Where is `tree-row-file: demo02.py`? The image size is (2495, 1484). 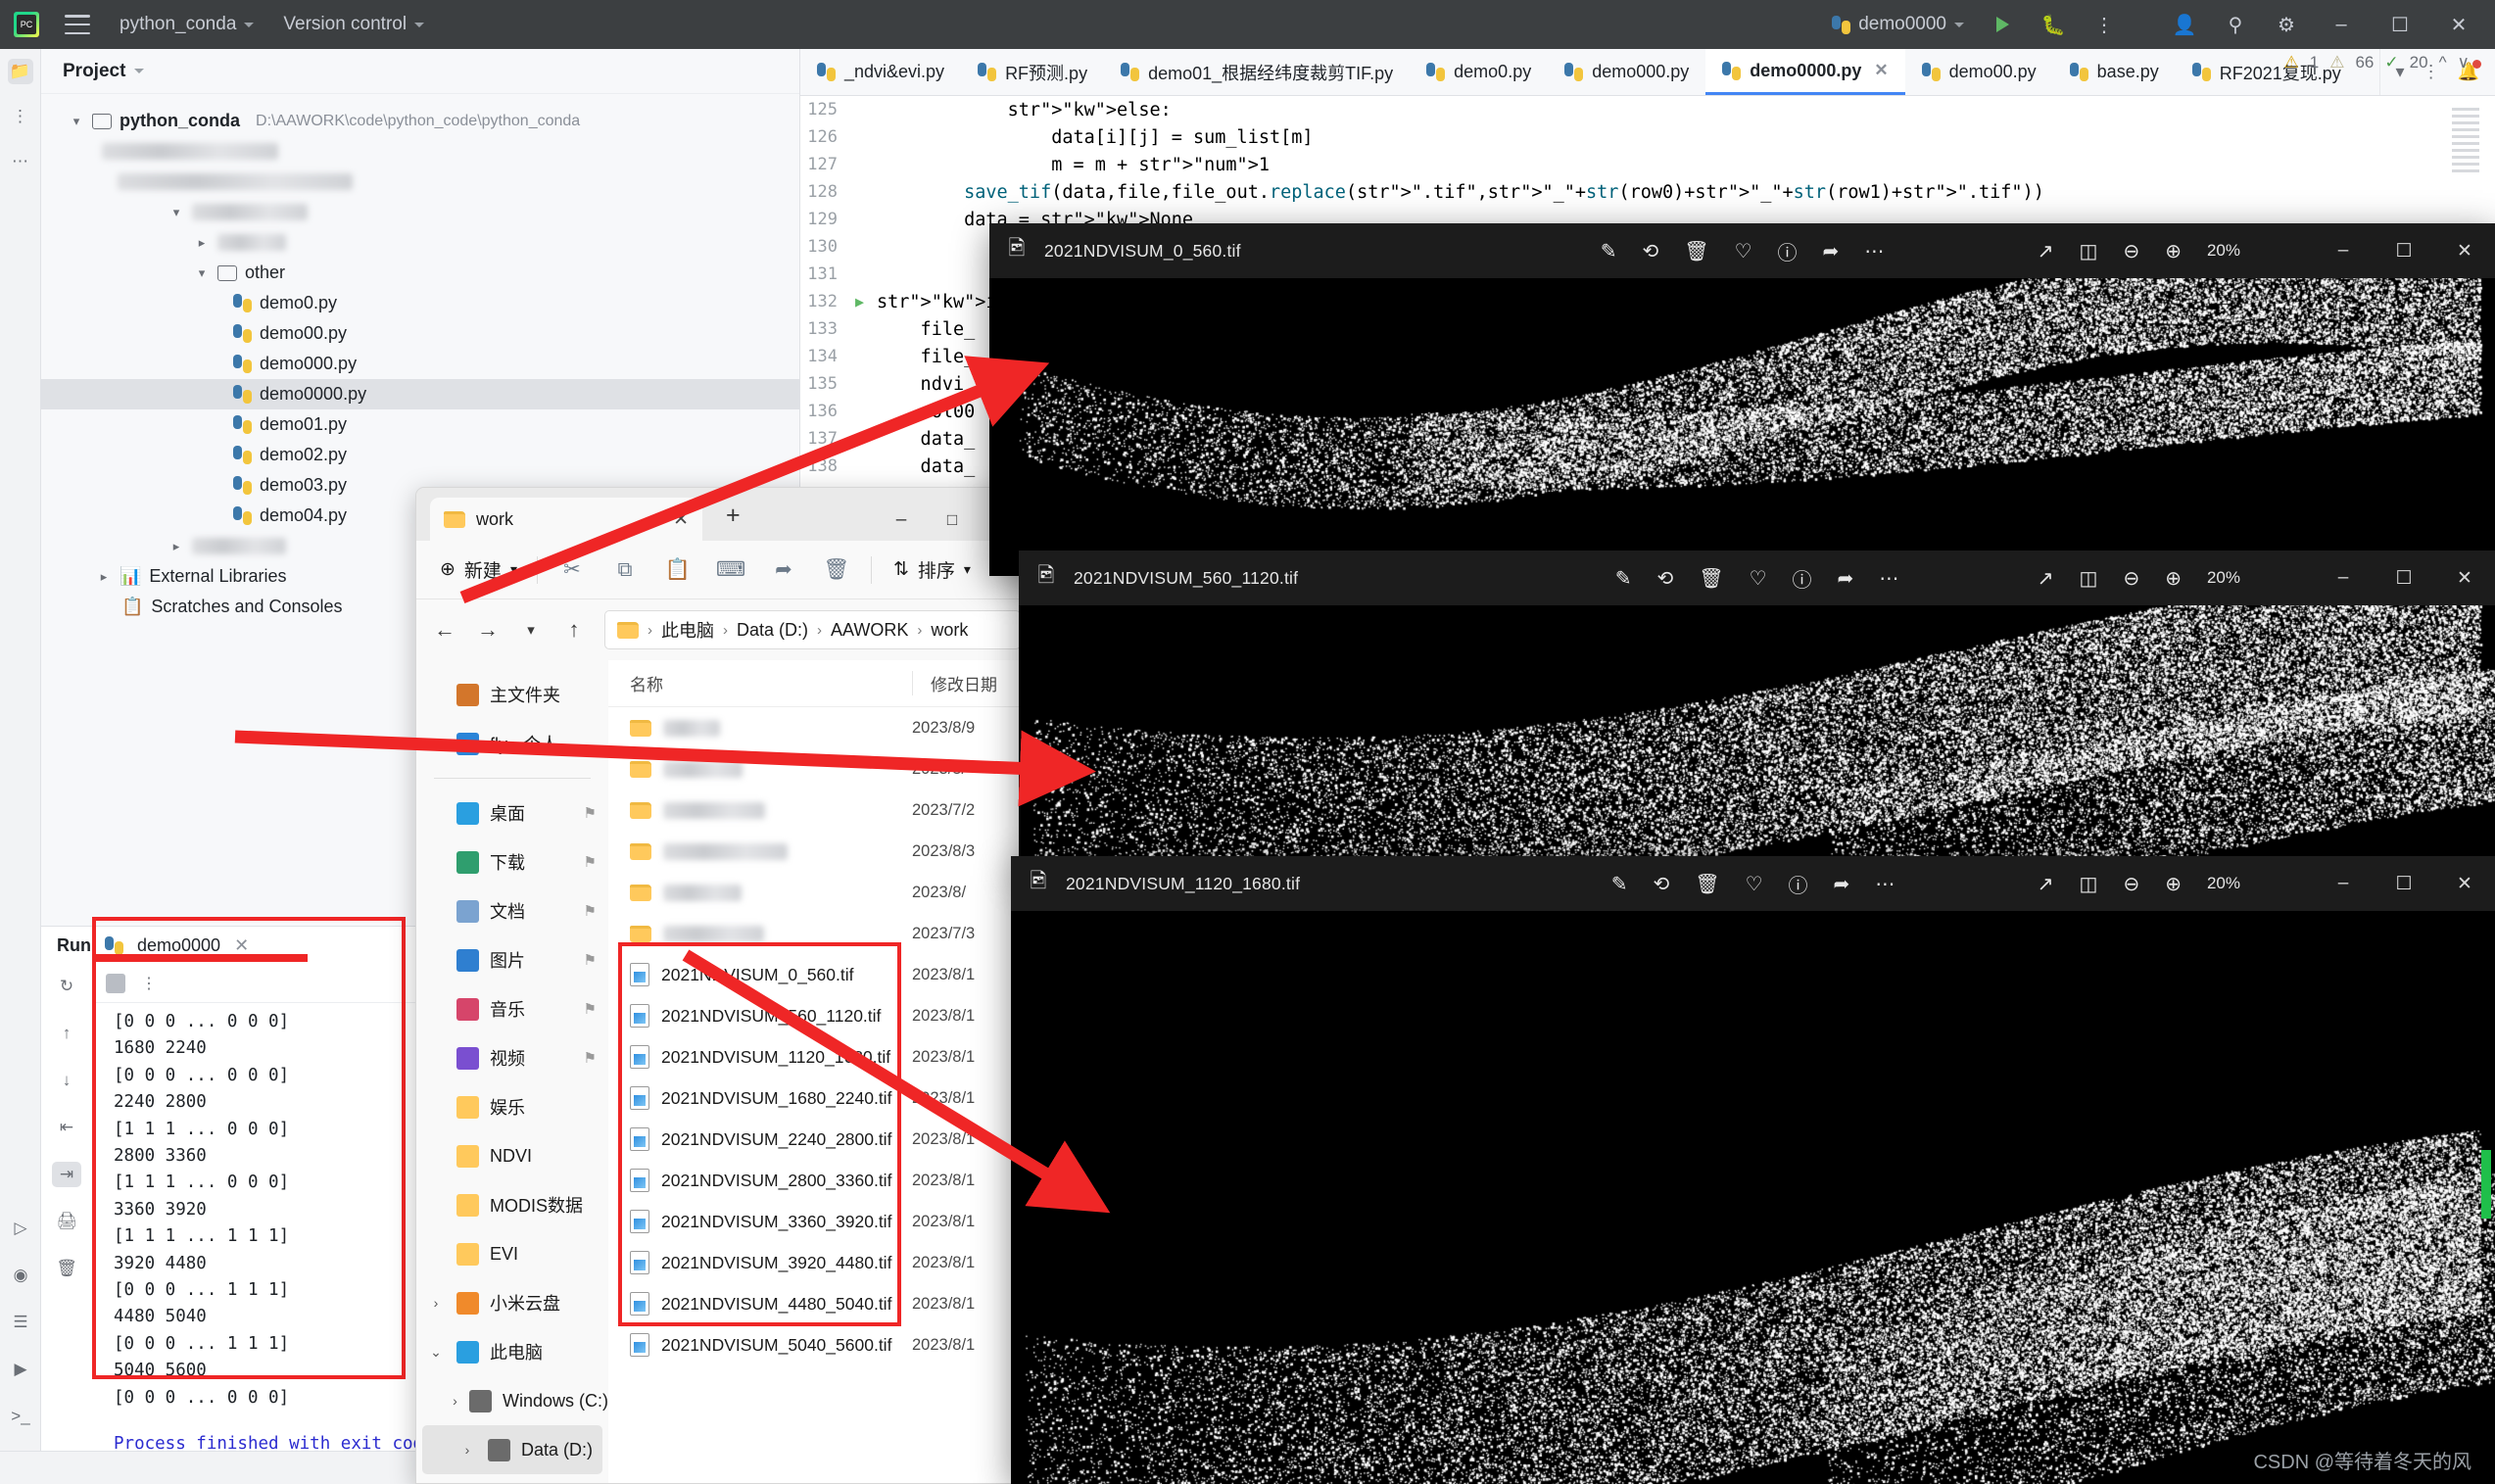
tree-row-file: demo02.py is located at coordinates (420, 455).